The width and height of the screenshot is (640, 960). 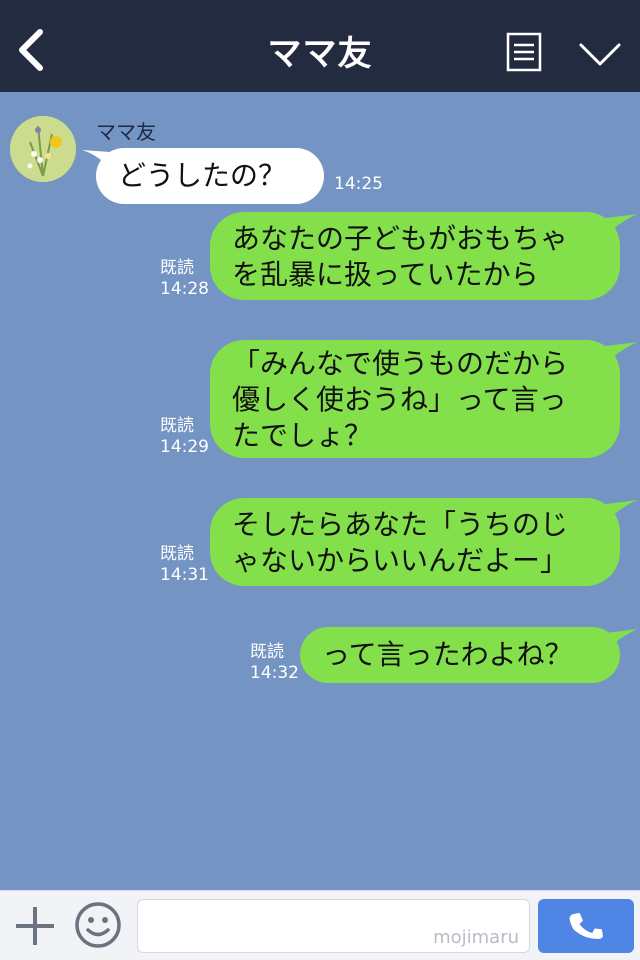 I want to click on message-input-bar: mojimaru, so click(x=320, y=925).